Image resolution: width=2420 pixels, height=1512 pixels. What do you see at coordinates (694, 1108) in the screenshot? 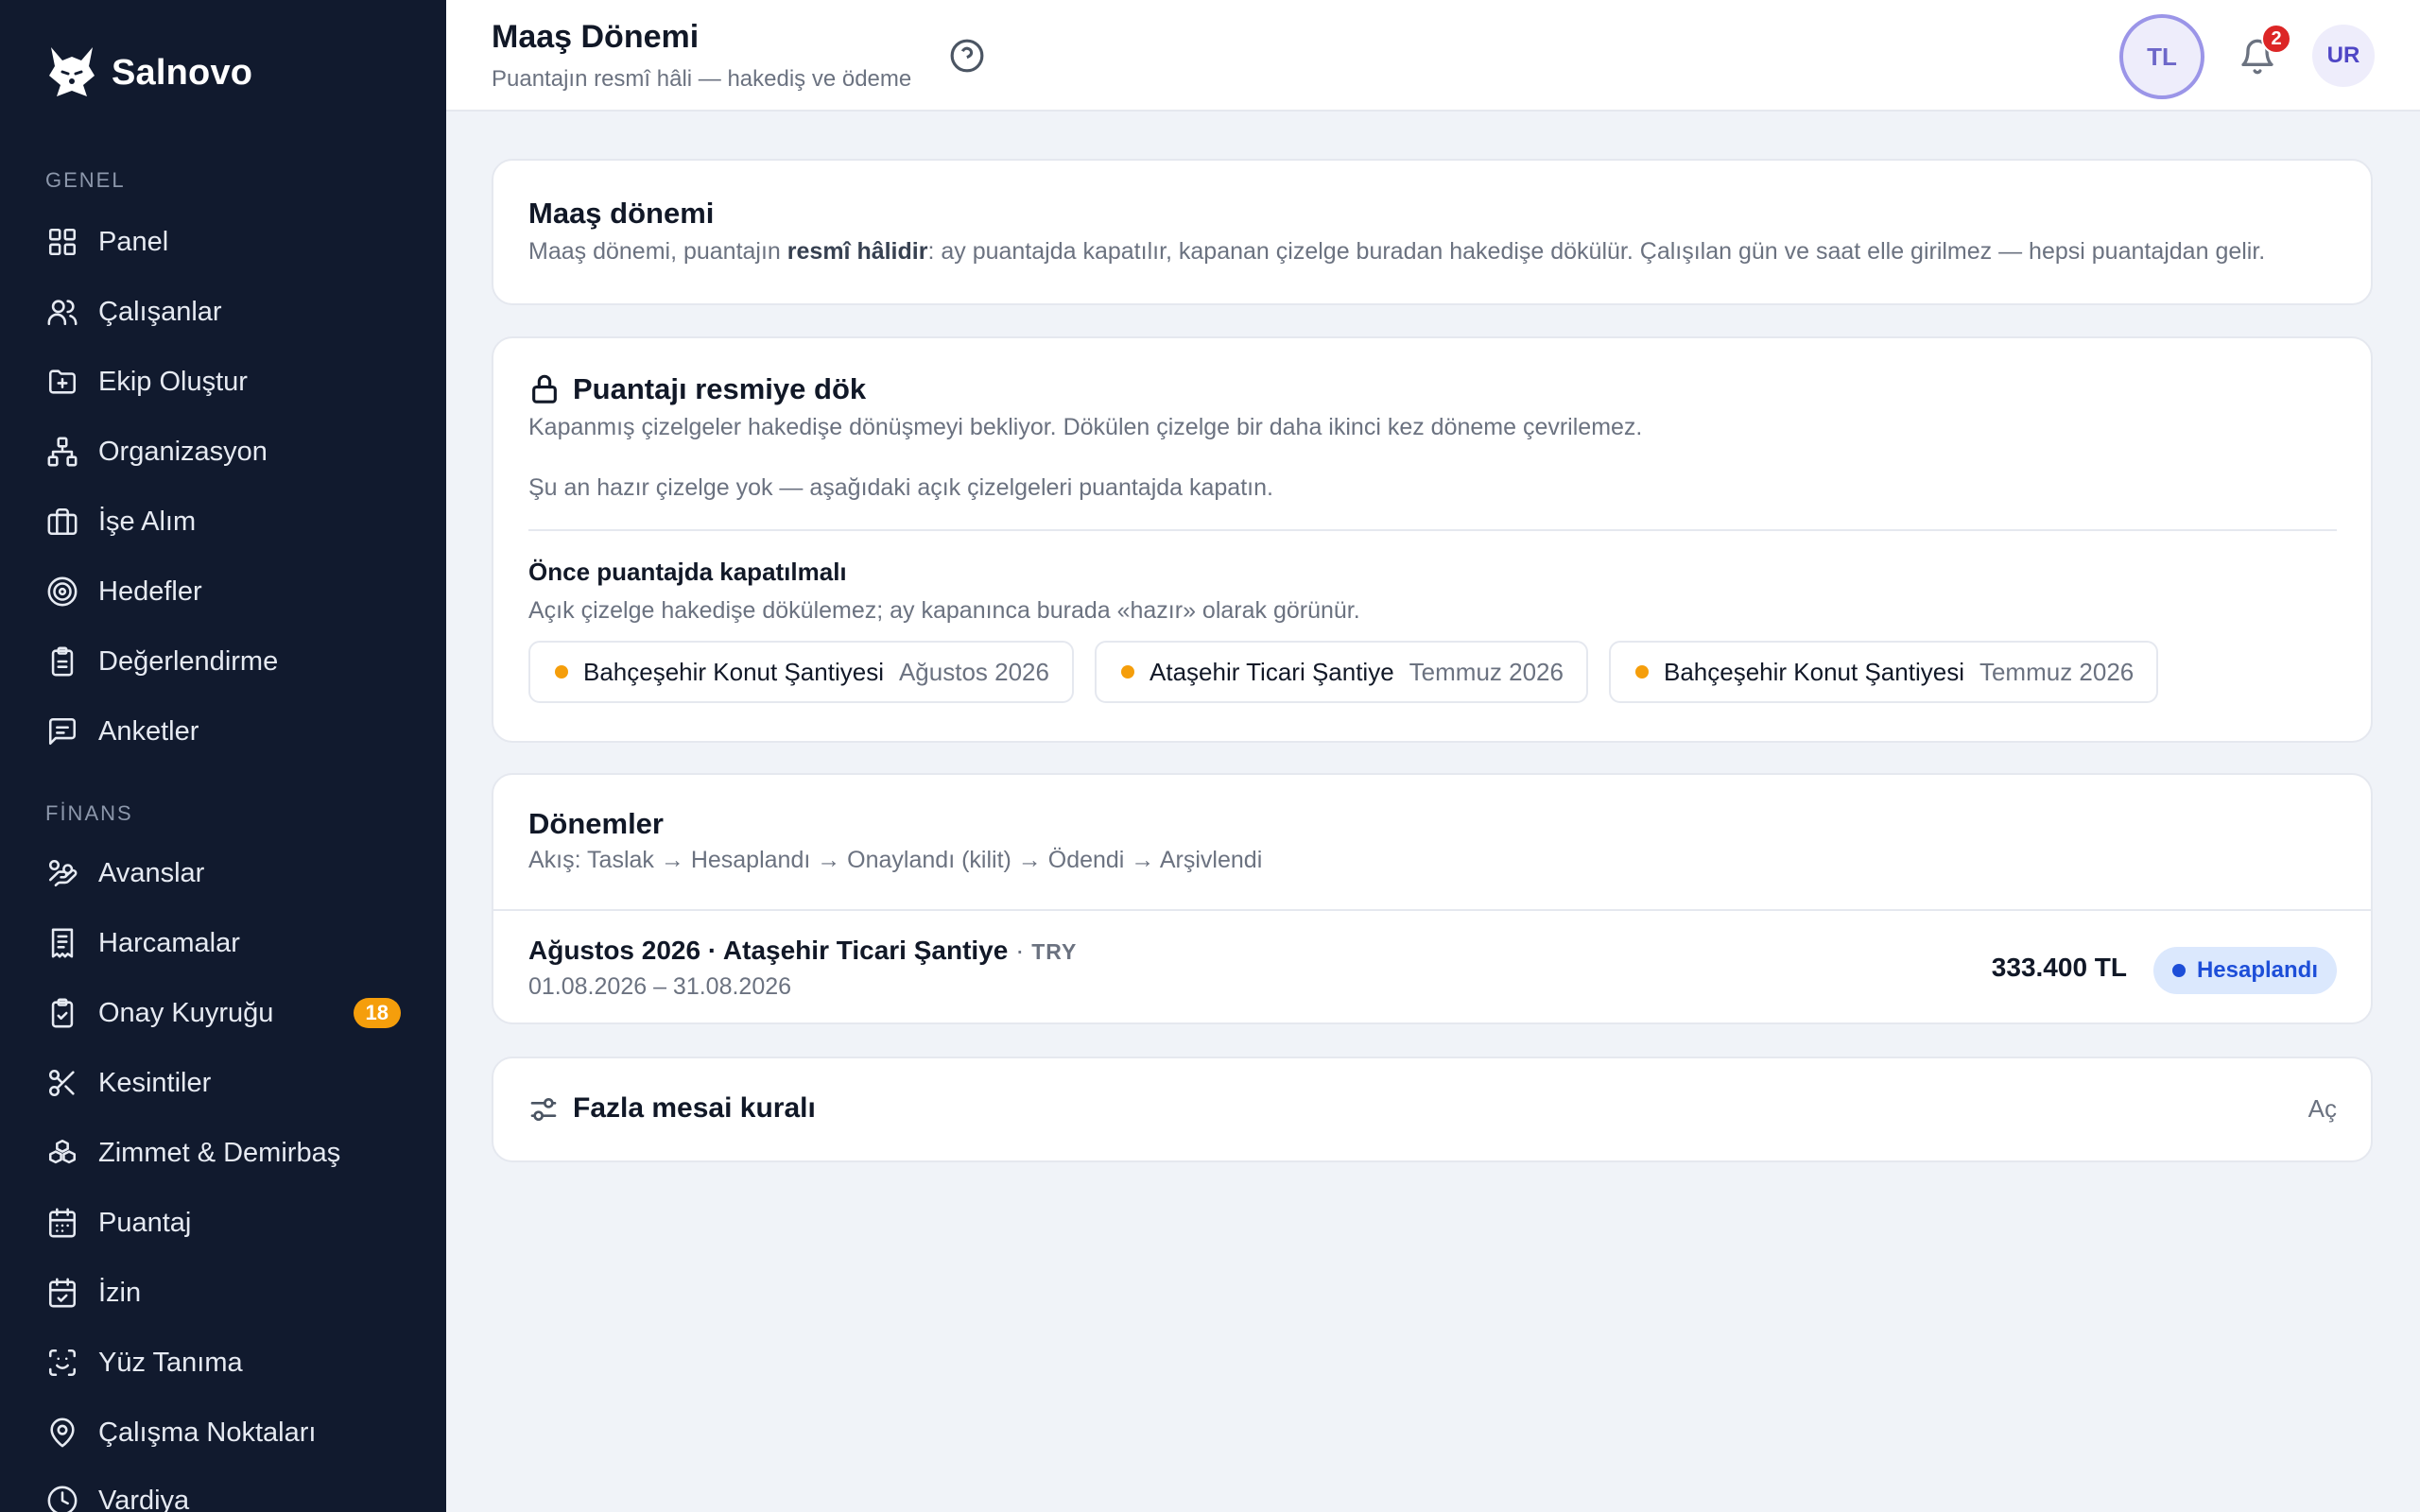
I see `overtime-rule-title: Fazla mesai kuralı` at bounding box center [694, 1108].